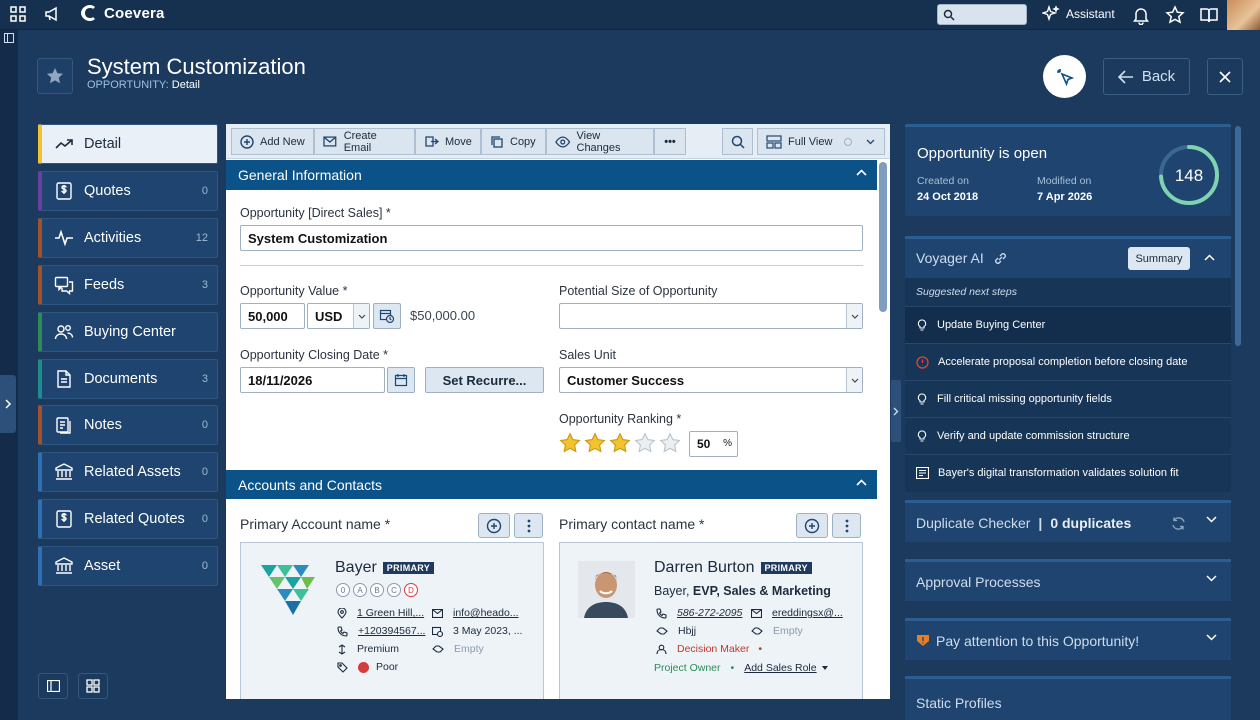  Describe the element at coordinates (128, 237) in the screenshot. I see `sidebar-item-activities: Activities 12` at that location.